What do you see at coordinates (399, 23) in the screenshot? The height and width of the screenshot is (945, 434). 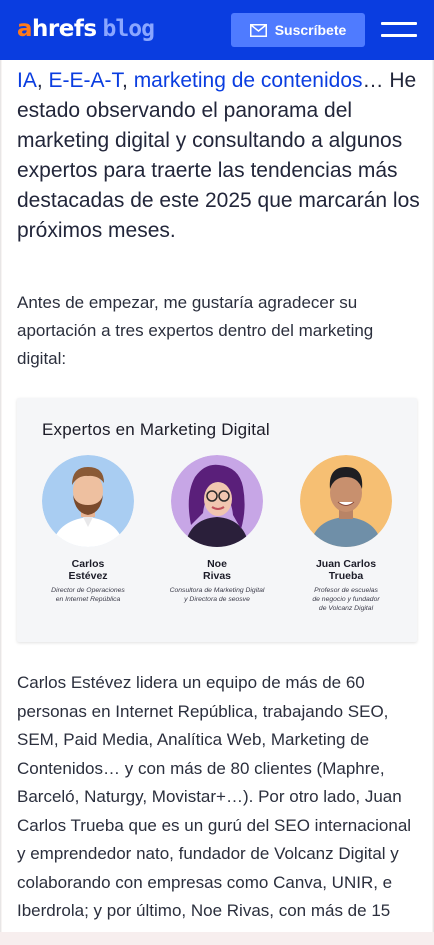 I see `menu-bar-top` at bounding box center [399, 23].